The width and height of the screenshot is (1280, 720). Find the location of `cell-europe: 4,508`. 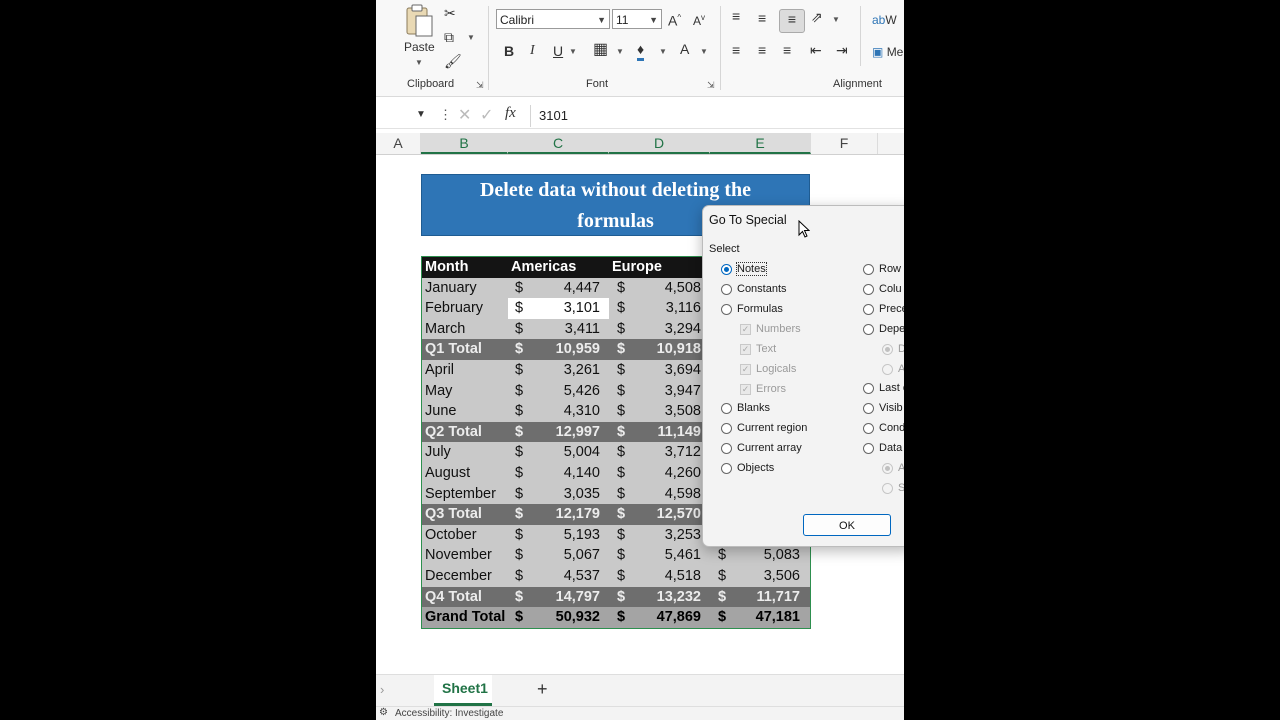

cell-europe: 4,508 is located at coordinates (683, 288).